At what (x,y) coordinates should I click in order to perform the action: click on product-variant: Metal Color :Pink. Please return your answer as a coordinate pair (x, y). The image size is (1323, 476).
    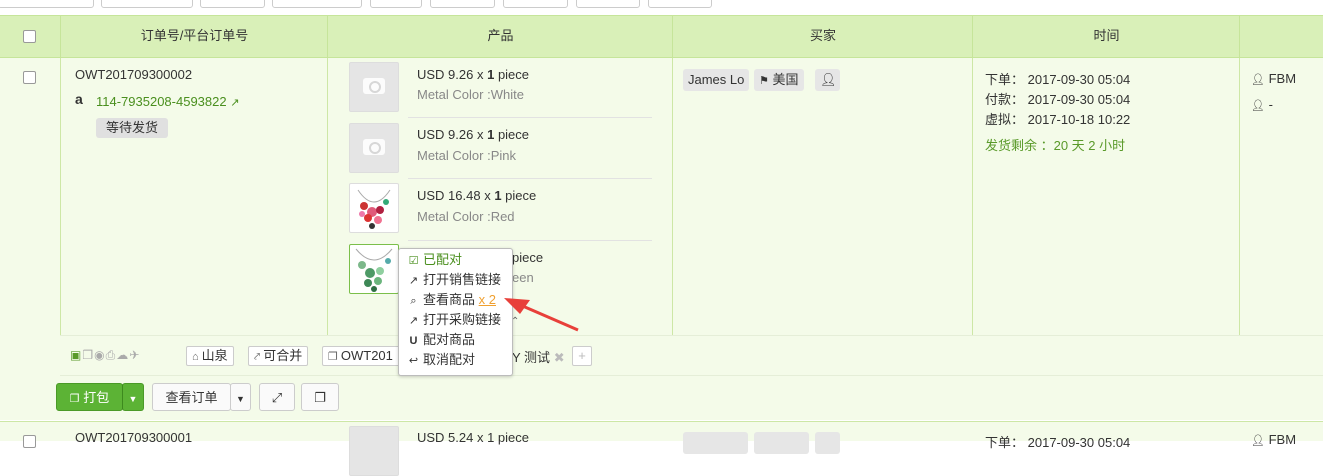
    Looking at the image, I should click on (466, 155).